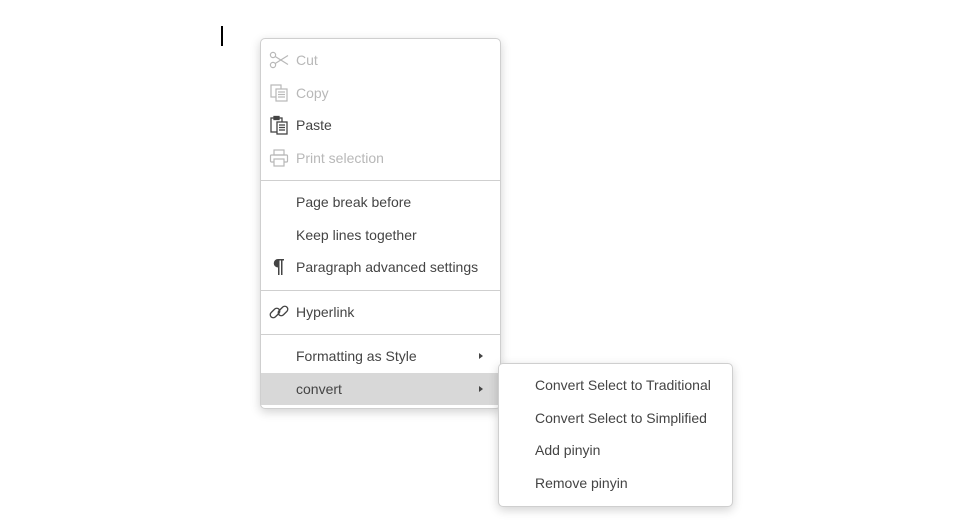  I want to click on submenu-item-add-pinyin: Add pinyin, so click(615, 450).